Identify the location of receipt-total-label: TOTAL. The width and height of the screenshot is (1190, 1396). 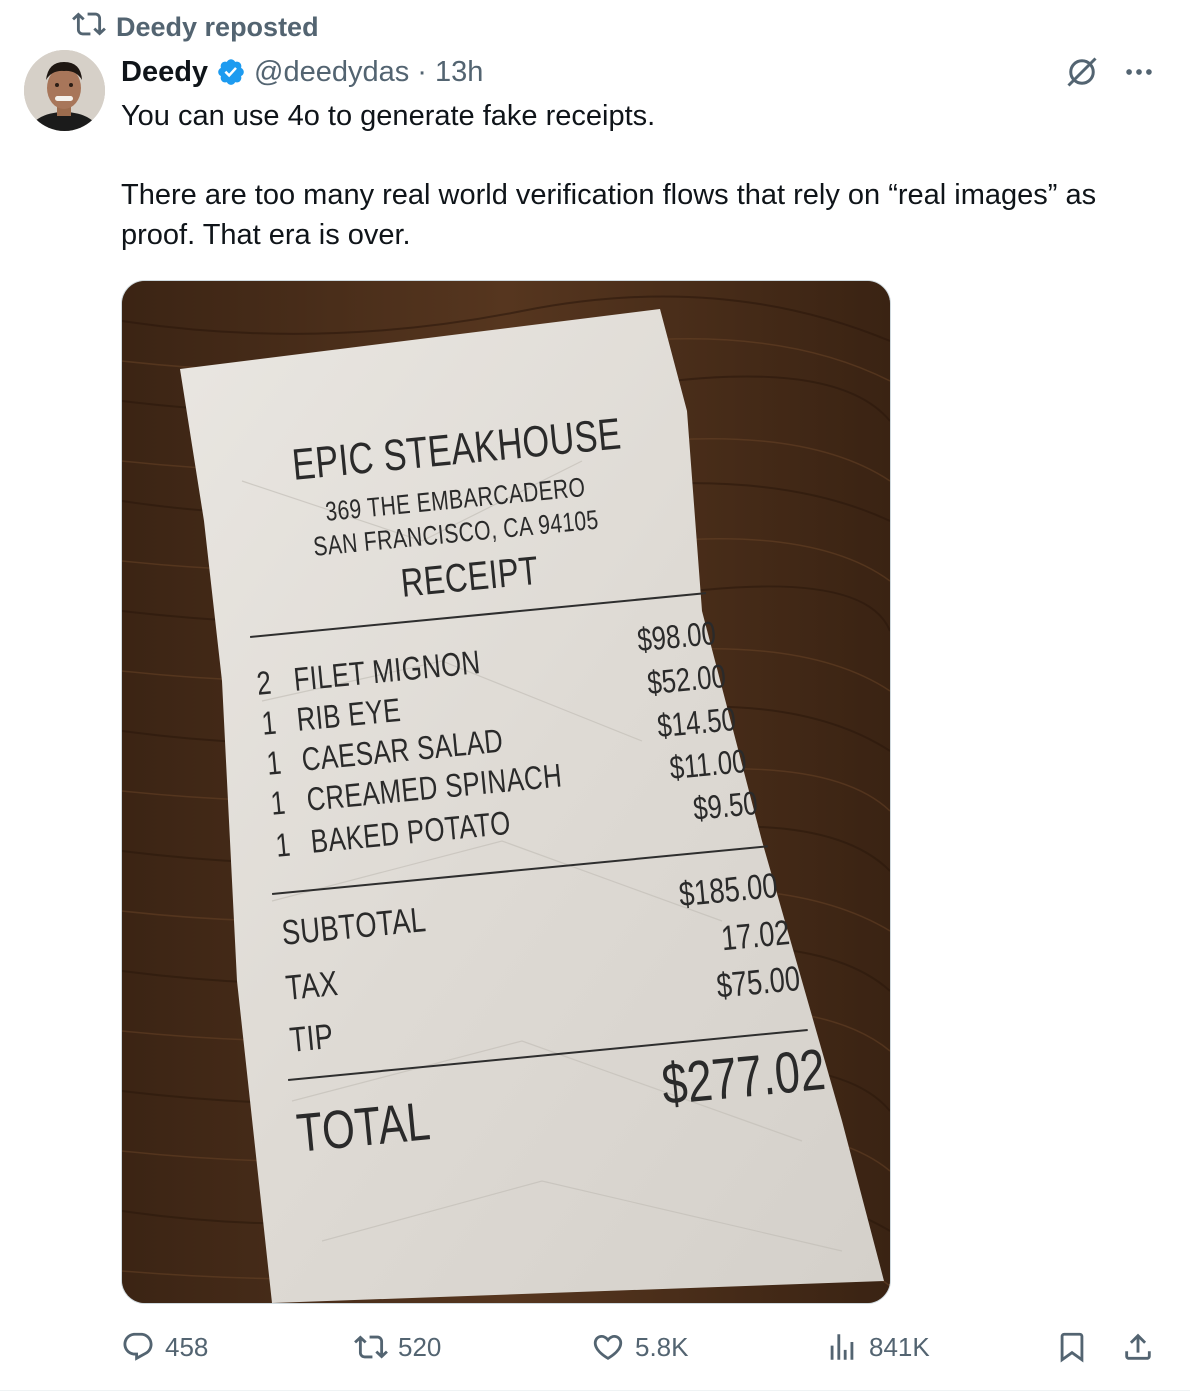
(364, 1127).